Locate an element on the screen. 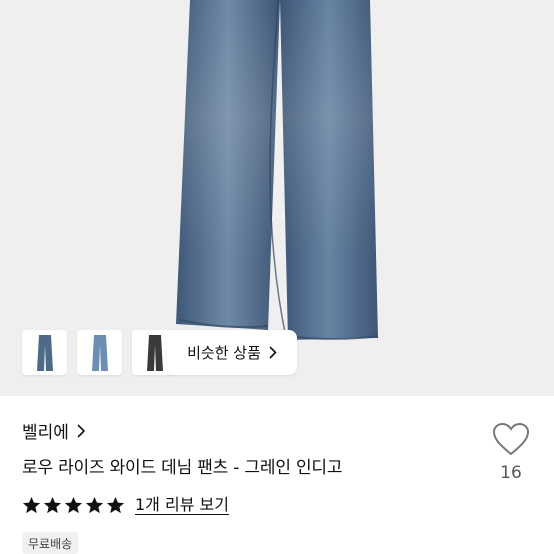 The width and height of the screenshot is (554, 554). thumbnail-indigo is located at coordinates (44, 352).